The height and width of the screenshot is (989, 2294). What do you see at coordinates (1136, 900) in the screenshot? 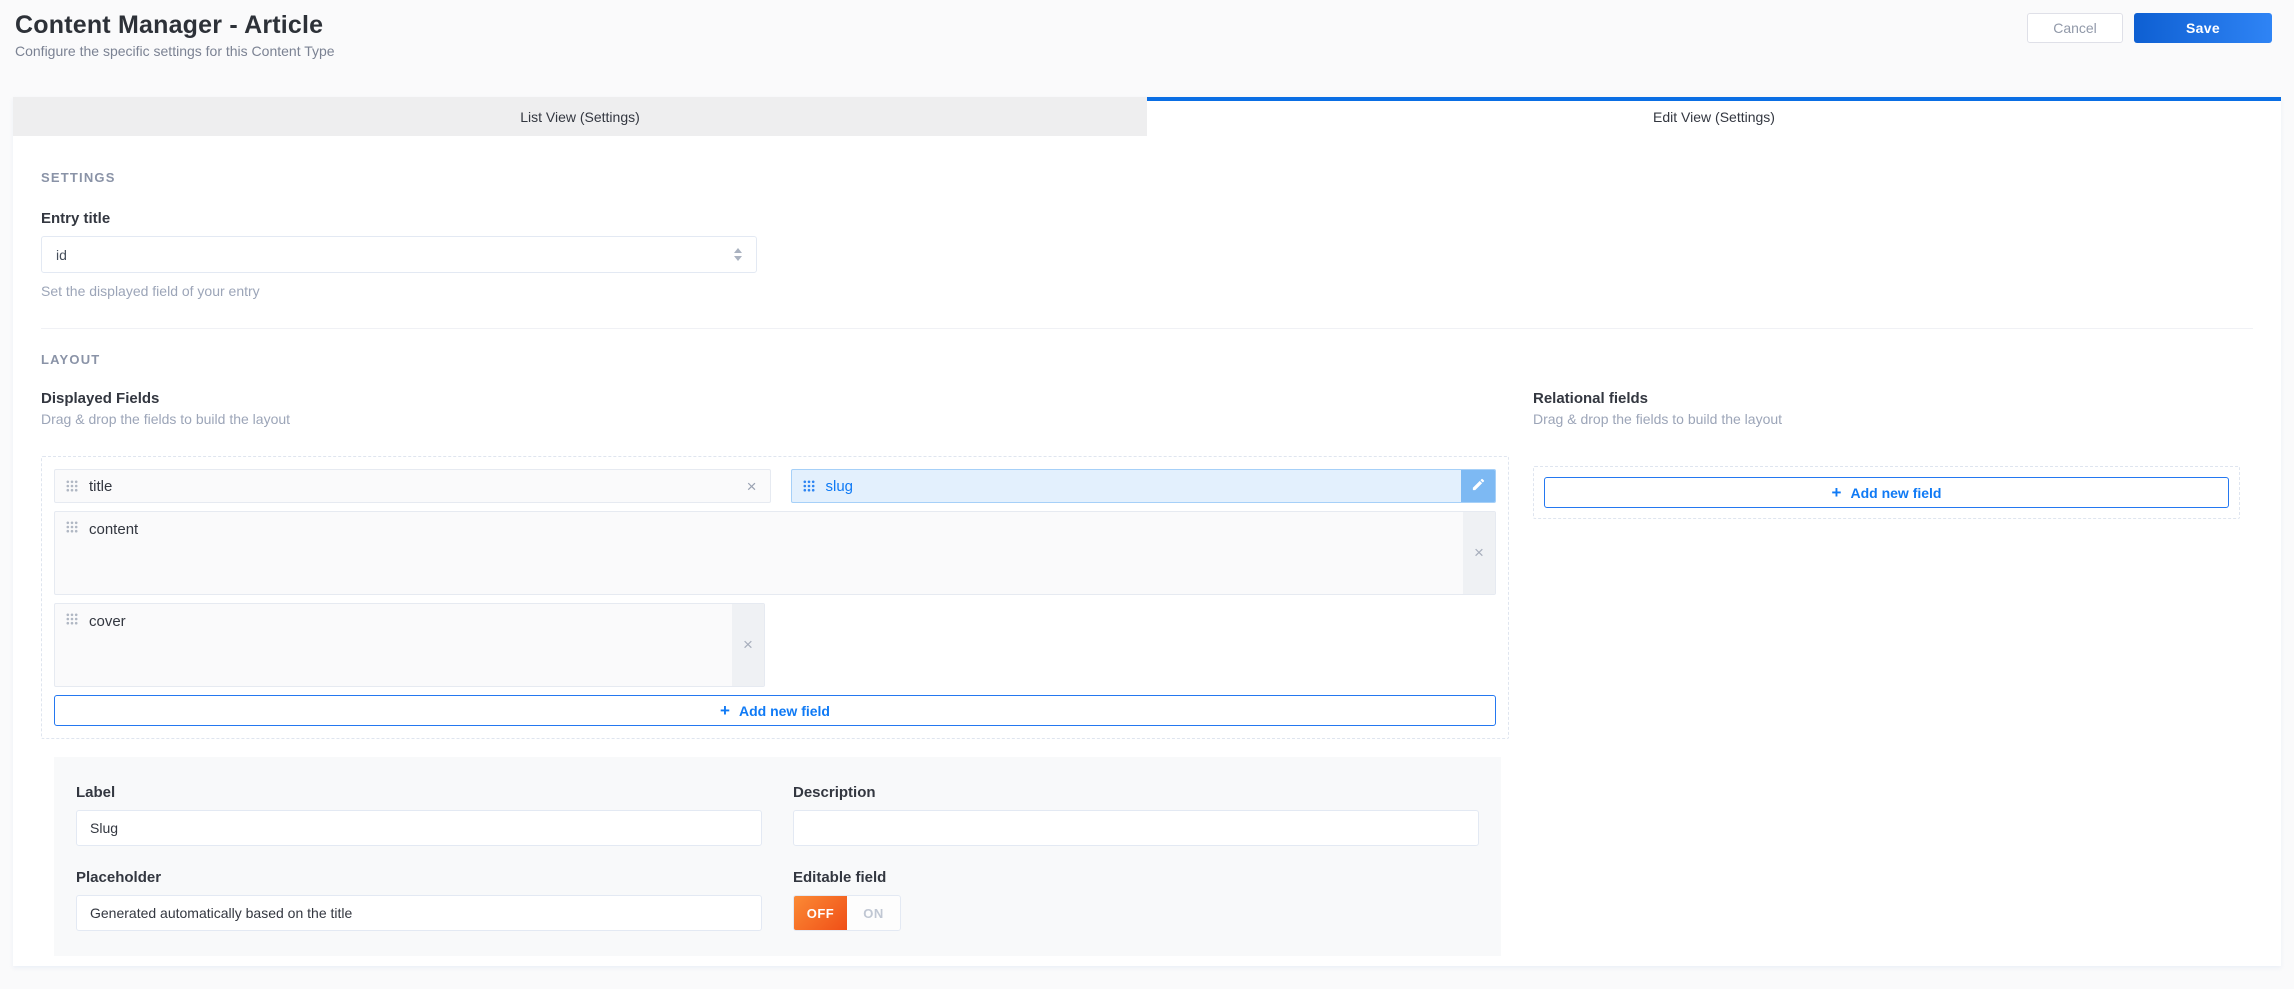
I see `editable-field: Editable field OFF ON` at bounding box center [1136, 900].